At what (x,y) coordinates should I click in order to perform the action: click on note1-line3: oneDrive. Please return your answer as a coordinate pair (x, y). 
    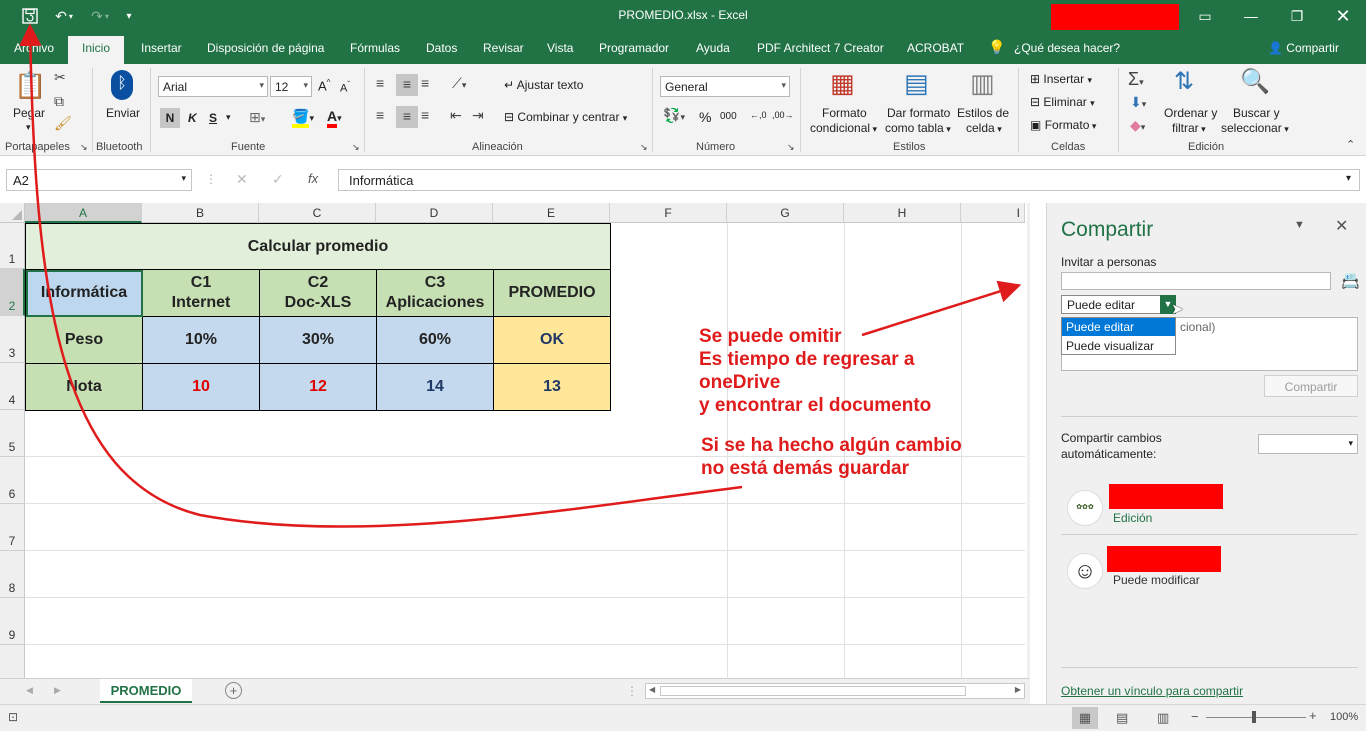
    Looking at the image, I should click on (740, 382).